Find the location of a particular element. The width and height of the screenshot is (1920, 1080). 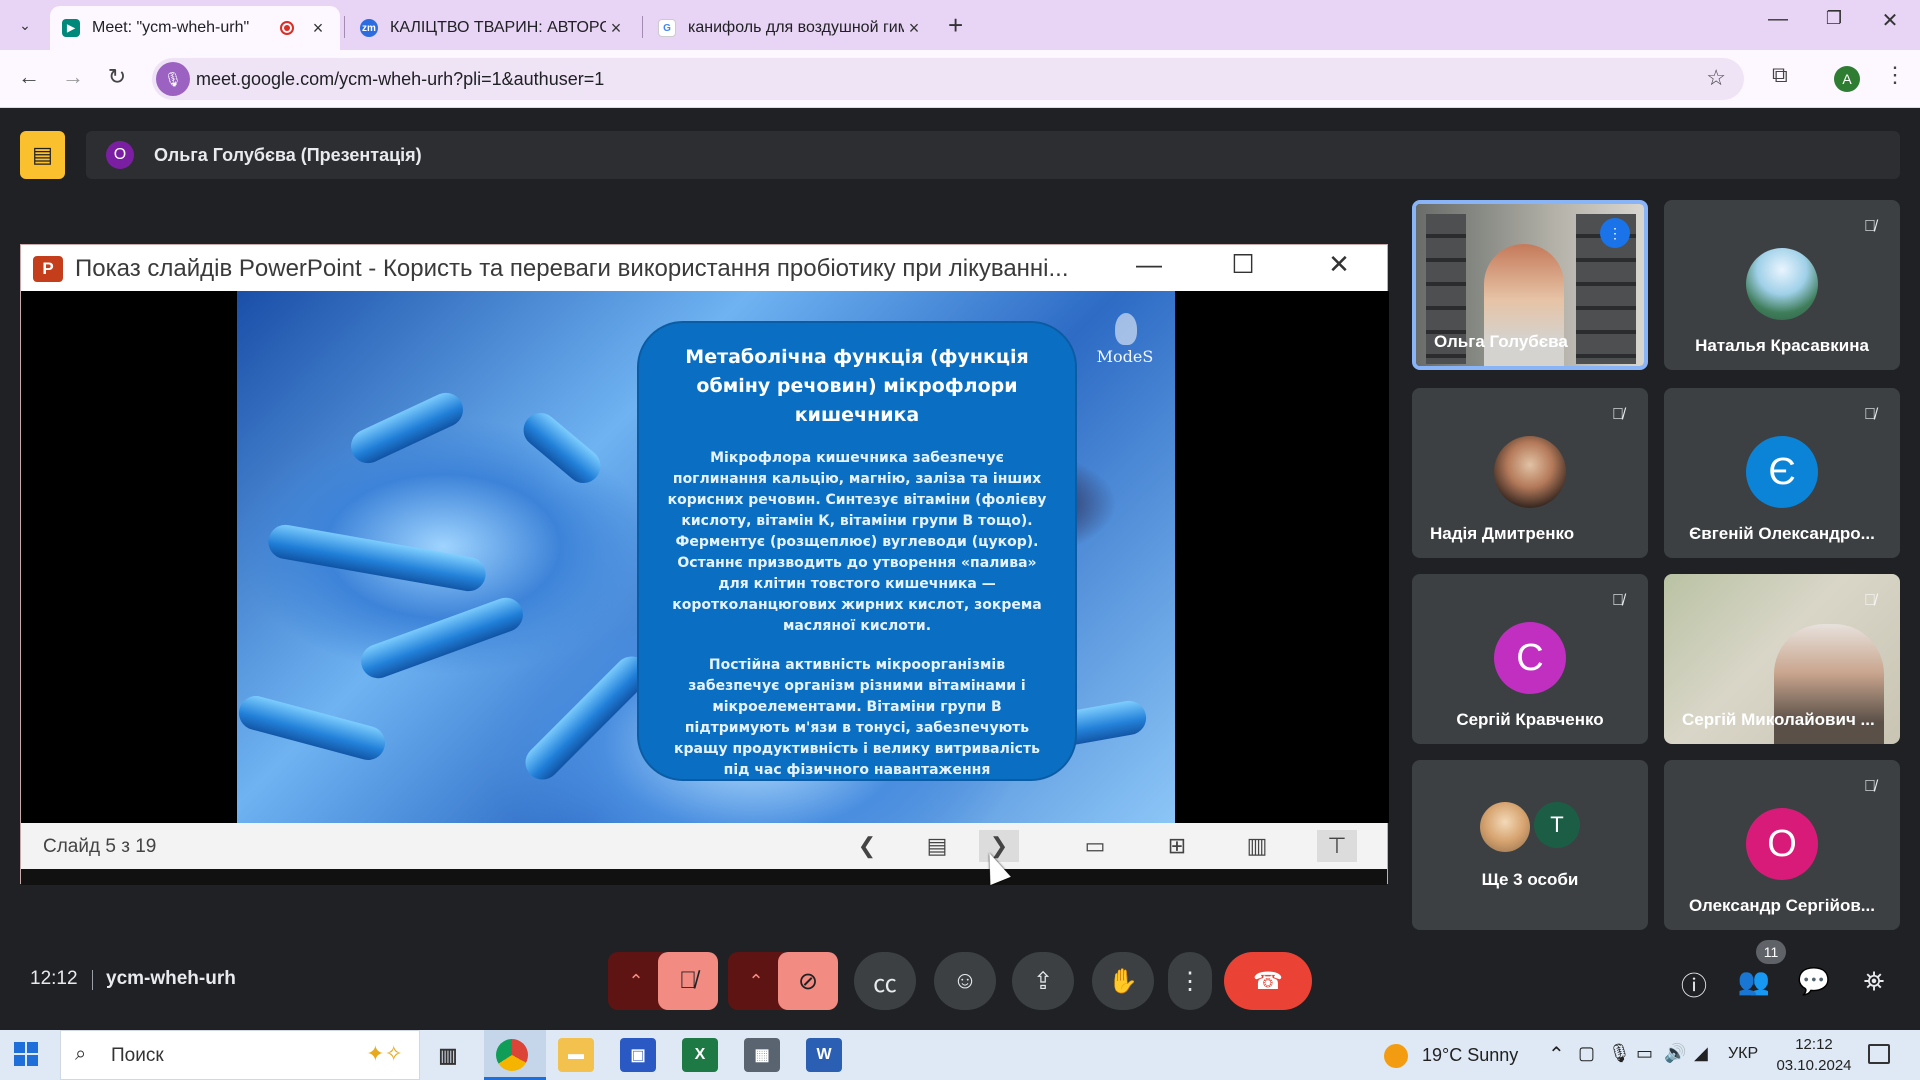

task-view-icon: ▥ is located at coordinates (448, 1055).